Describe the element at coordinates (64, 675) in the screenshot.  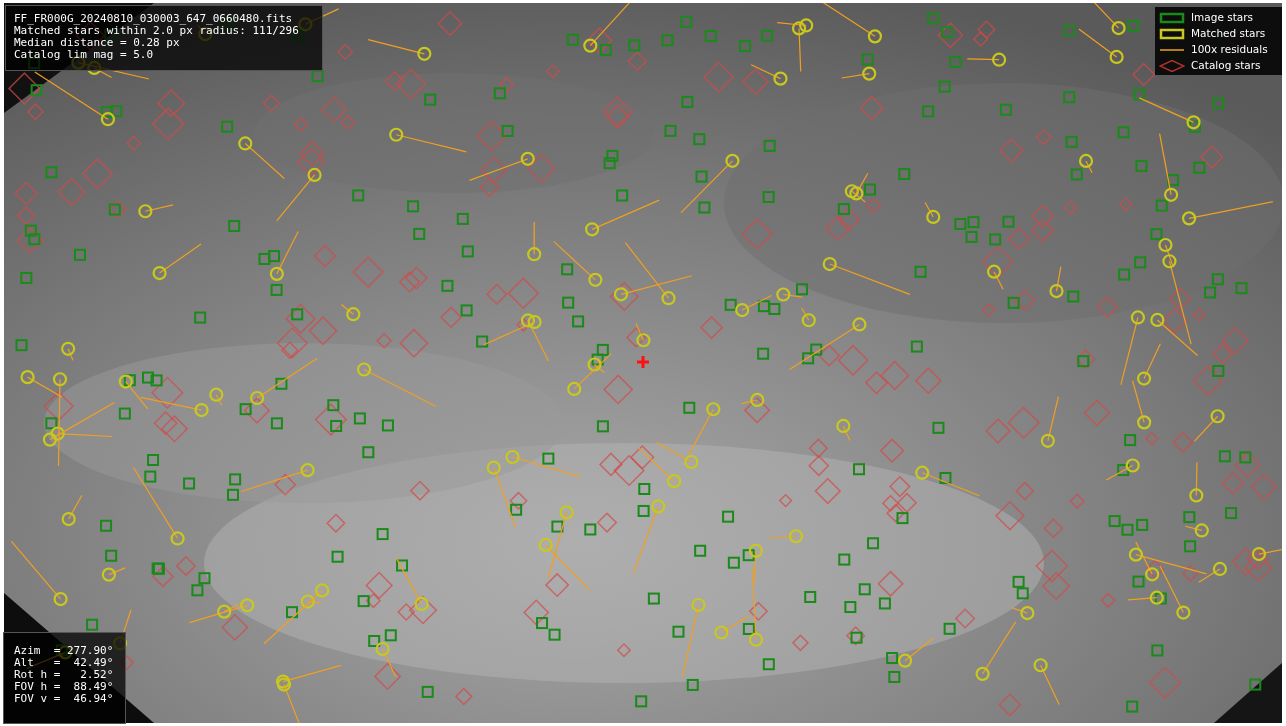
I see `pointing-text: Rot h = 2.52°` at that location.